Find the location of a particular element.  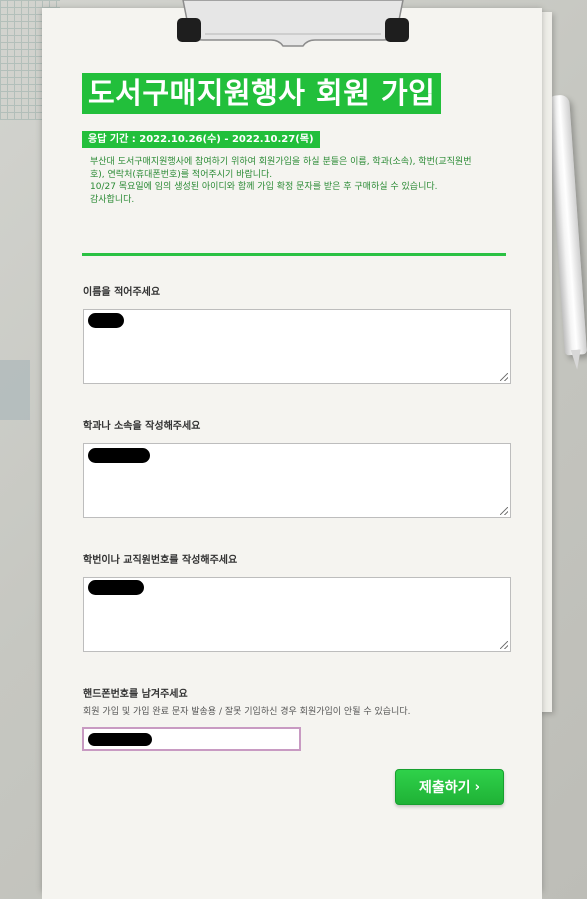

desk-object-decoration is located at coordinates (15, 390).